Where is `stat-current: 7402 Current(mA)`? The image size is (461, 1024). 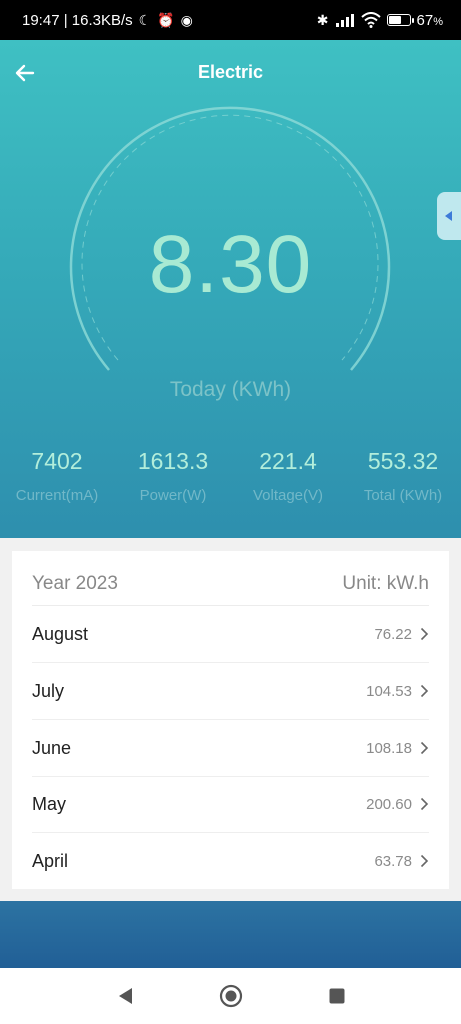
stat-current: 7402 Current(mA) is located at coordinates (58, 476).